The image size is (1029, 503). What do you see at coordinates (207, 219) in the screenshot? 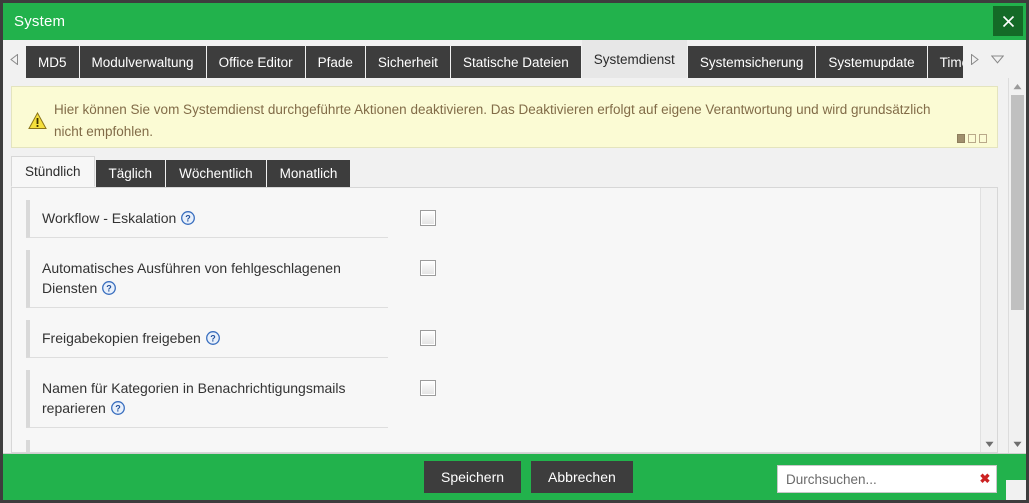
I see `row-label-container: Workflow - Eskalation?` at bounding box center [207, 219].